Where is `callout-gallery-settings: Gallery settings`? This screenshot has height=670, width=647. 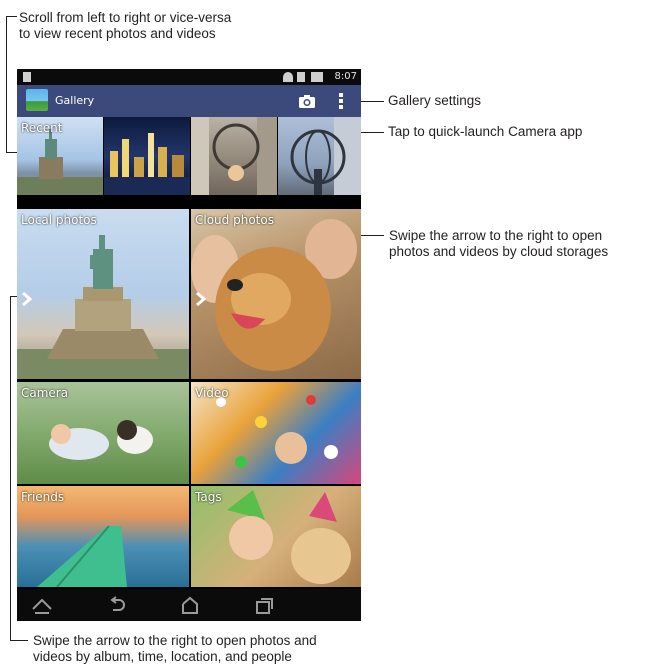
callout-gallery-settings: Gallery settings is located at coordinates (435, 100).